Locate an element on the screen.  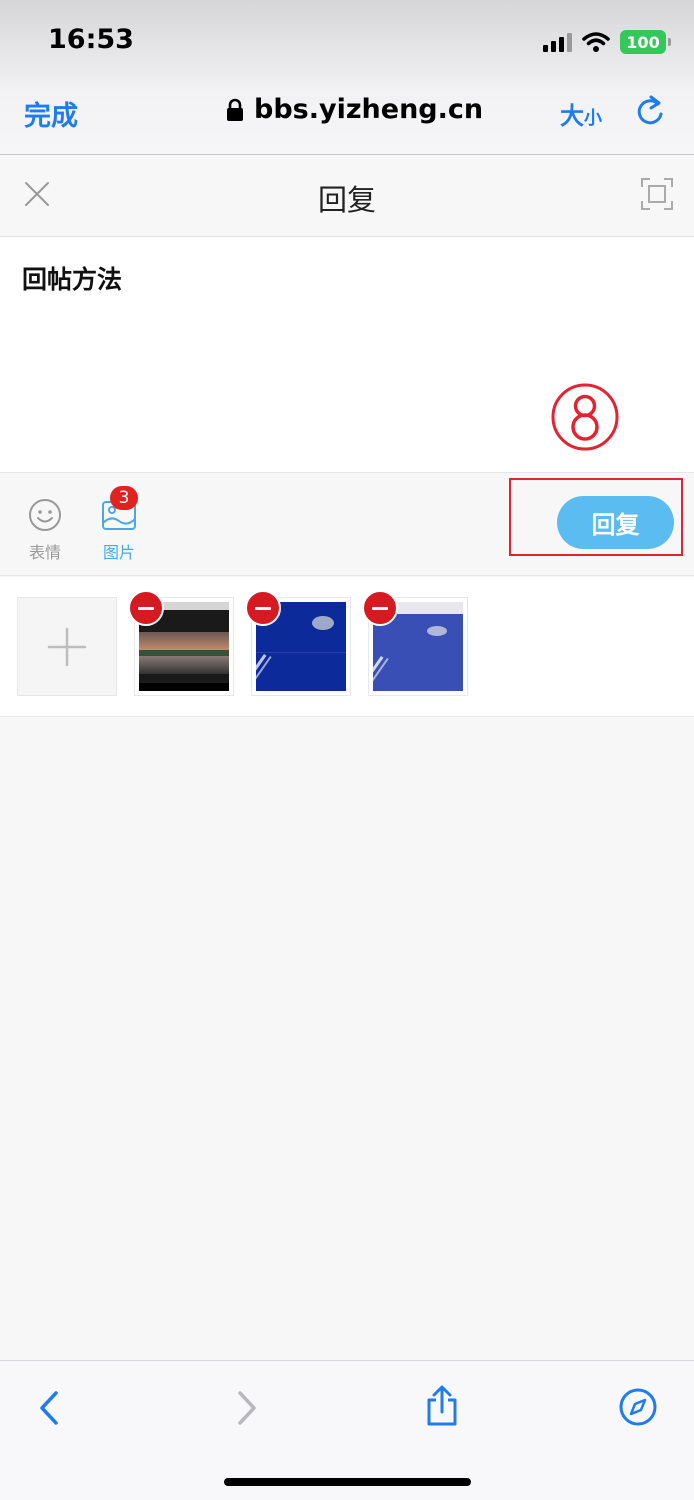
plus-icon is located at coordinates (67, 647).